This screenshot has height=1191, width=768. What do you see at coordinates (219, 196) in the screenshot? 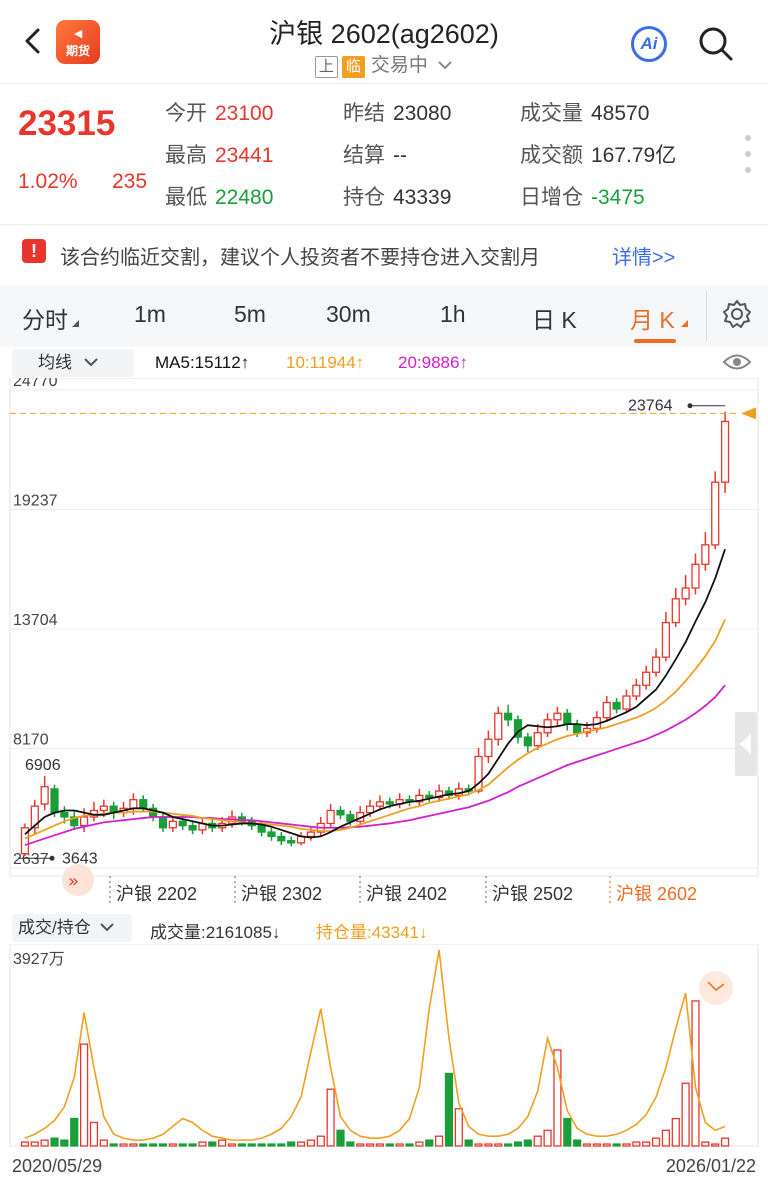
I see `quote-field: 最低 22480` at bounding box center [219, 196].